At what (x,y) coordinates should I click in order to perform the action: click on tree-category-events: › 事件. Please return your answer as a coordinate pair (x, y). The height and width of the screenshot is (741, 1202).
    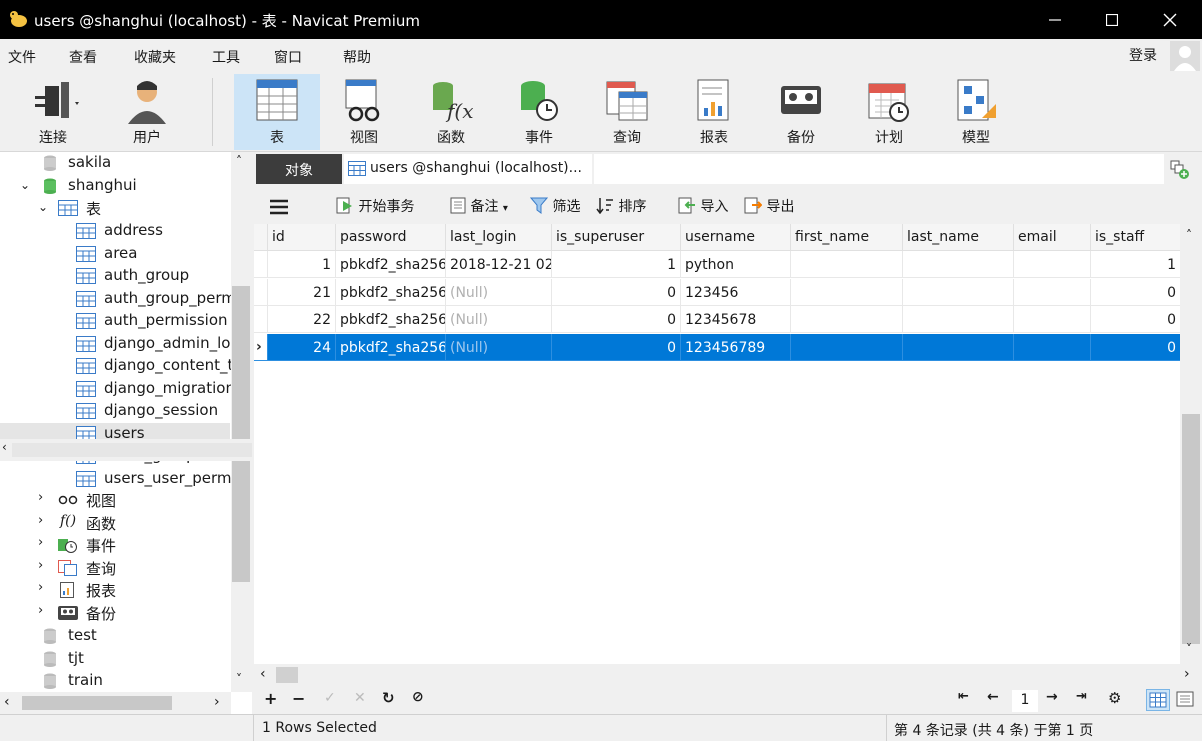
    Looking at the image, I should click on (115, 545).